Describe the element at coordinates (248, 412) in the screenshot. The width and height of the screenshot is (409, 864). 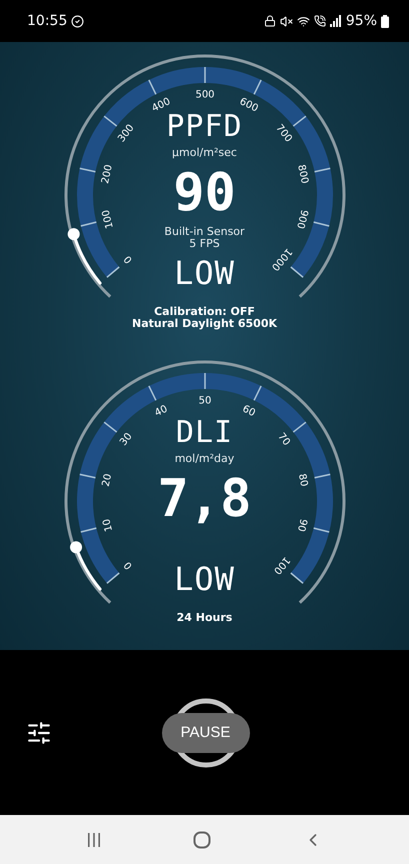
I see `scale-label: 60` at that location.